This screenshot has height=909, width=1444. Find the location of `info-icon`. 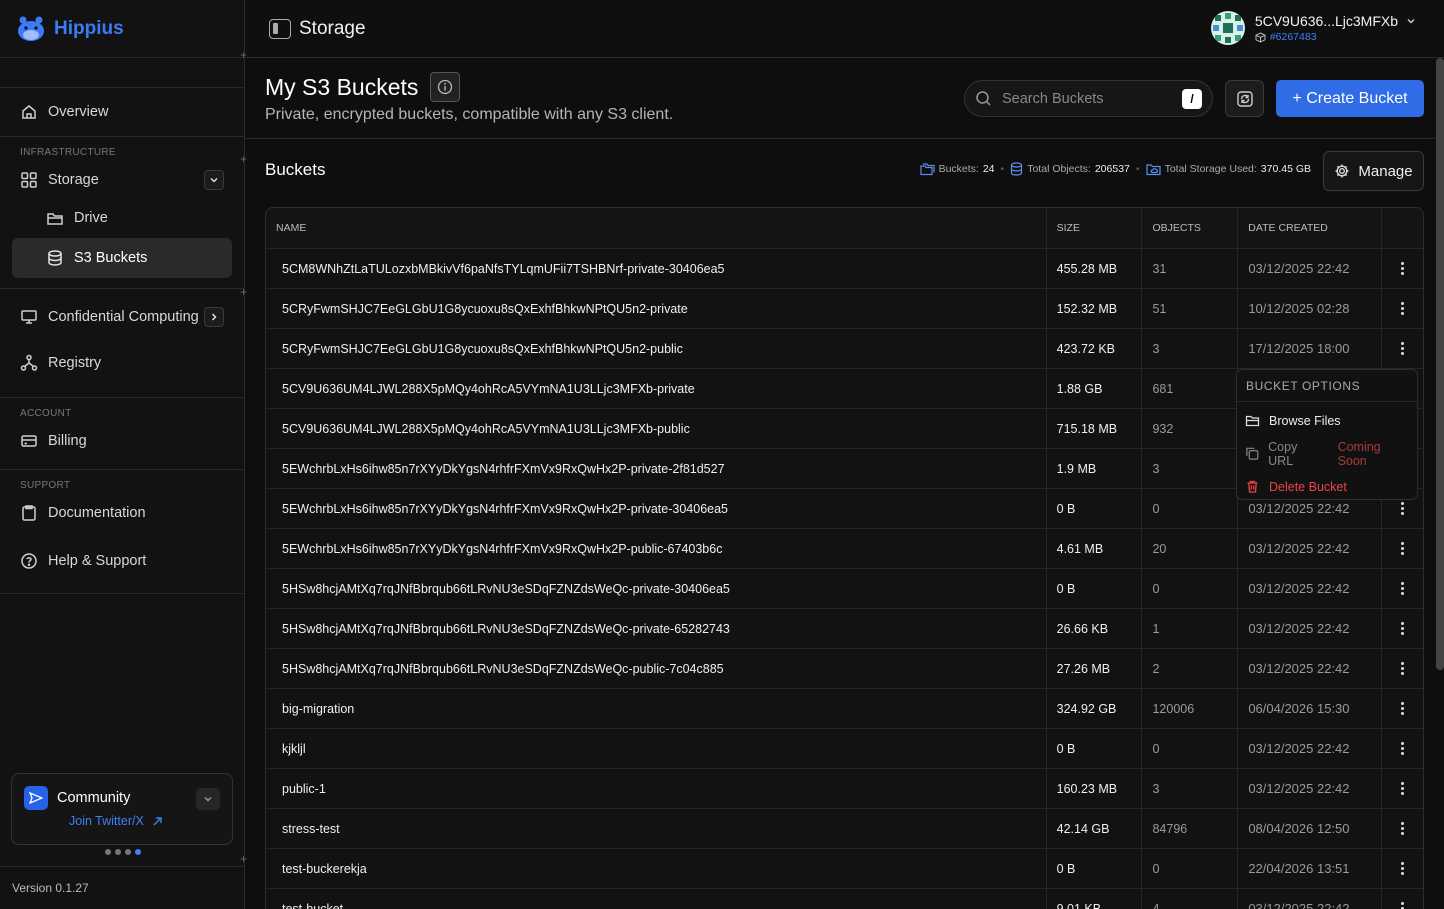

info-icon is located at coordinates (445, 87).